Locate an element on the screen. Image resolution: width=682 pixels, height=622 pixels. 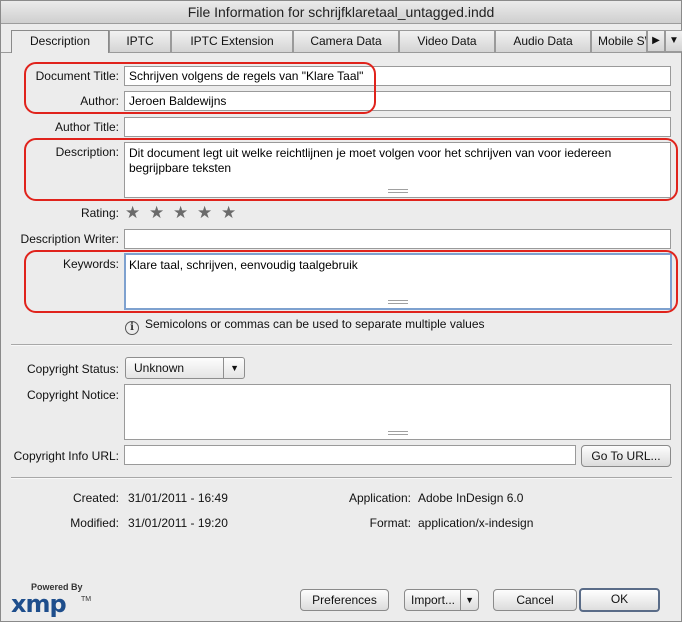
application-value: Adobe InDesign 6.0 is located at coordinates (471, 498).